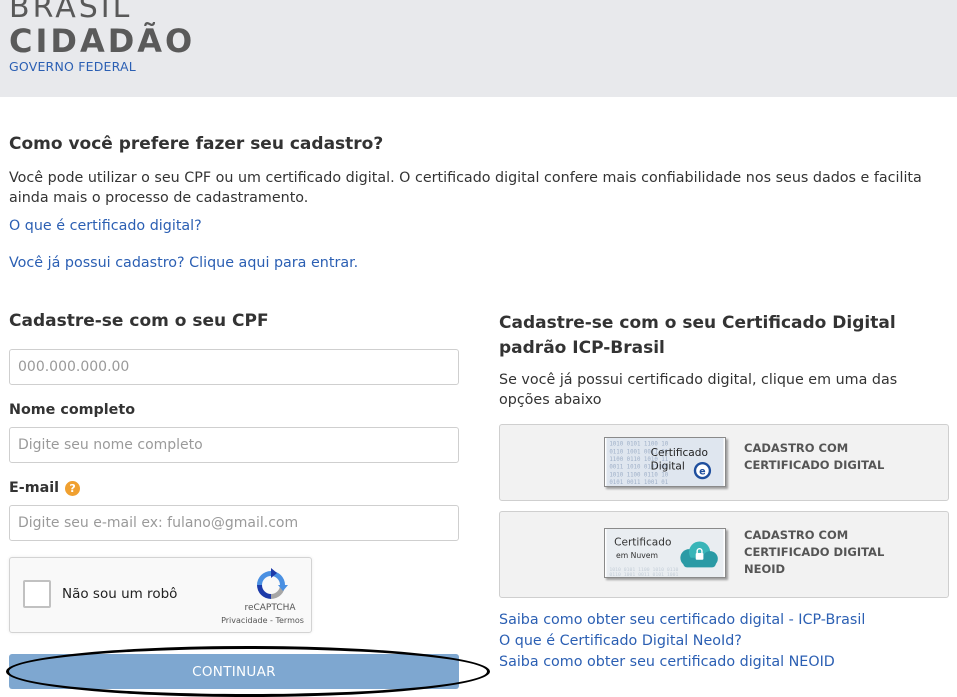  What do you see at coordinates (196, 144) in the screenshot?
I see `page-question-title: Como você prefere fazer seu cadastro?` at bounding box center [196, 144].